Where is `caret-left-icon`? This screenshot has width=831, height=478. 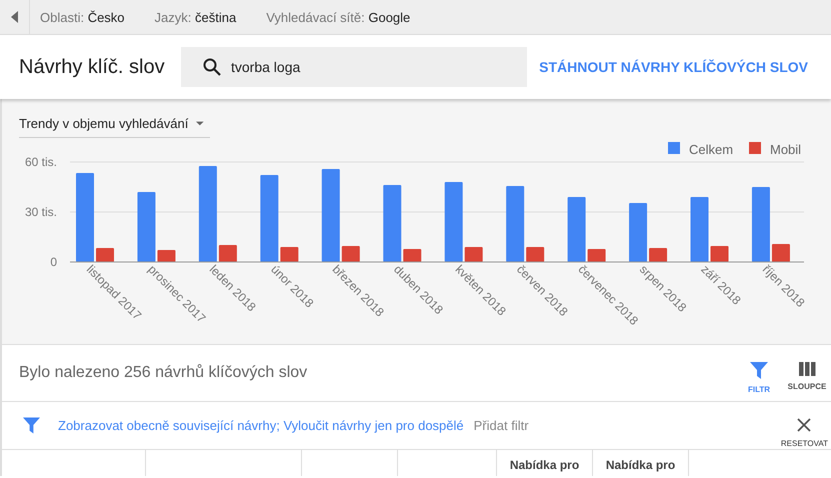 caret-left-icon is located at coordinates (14, 17).